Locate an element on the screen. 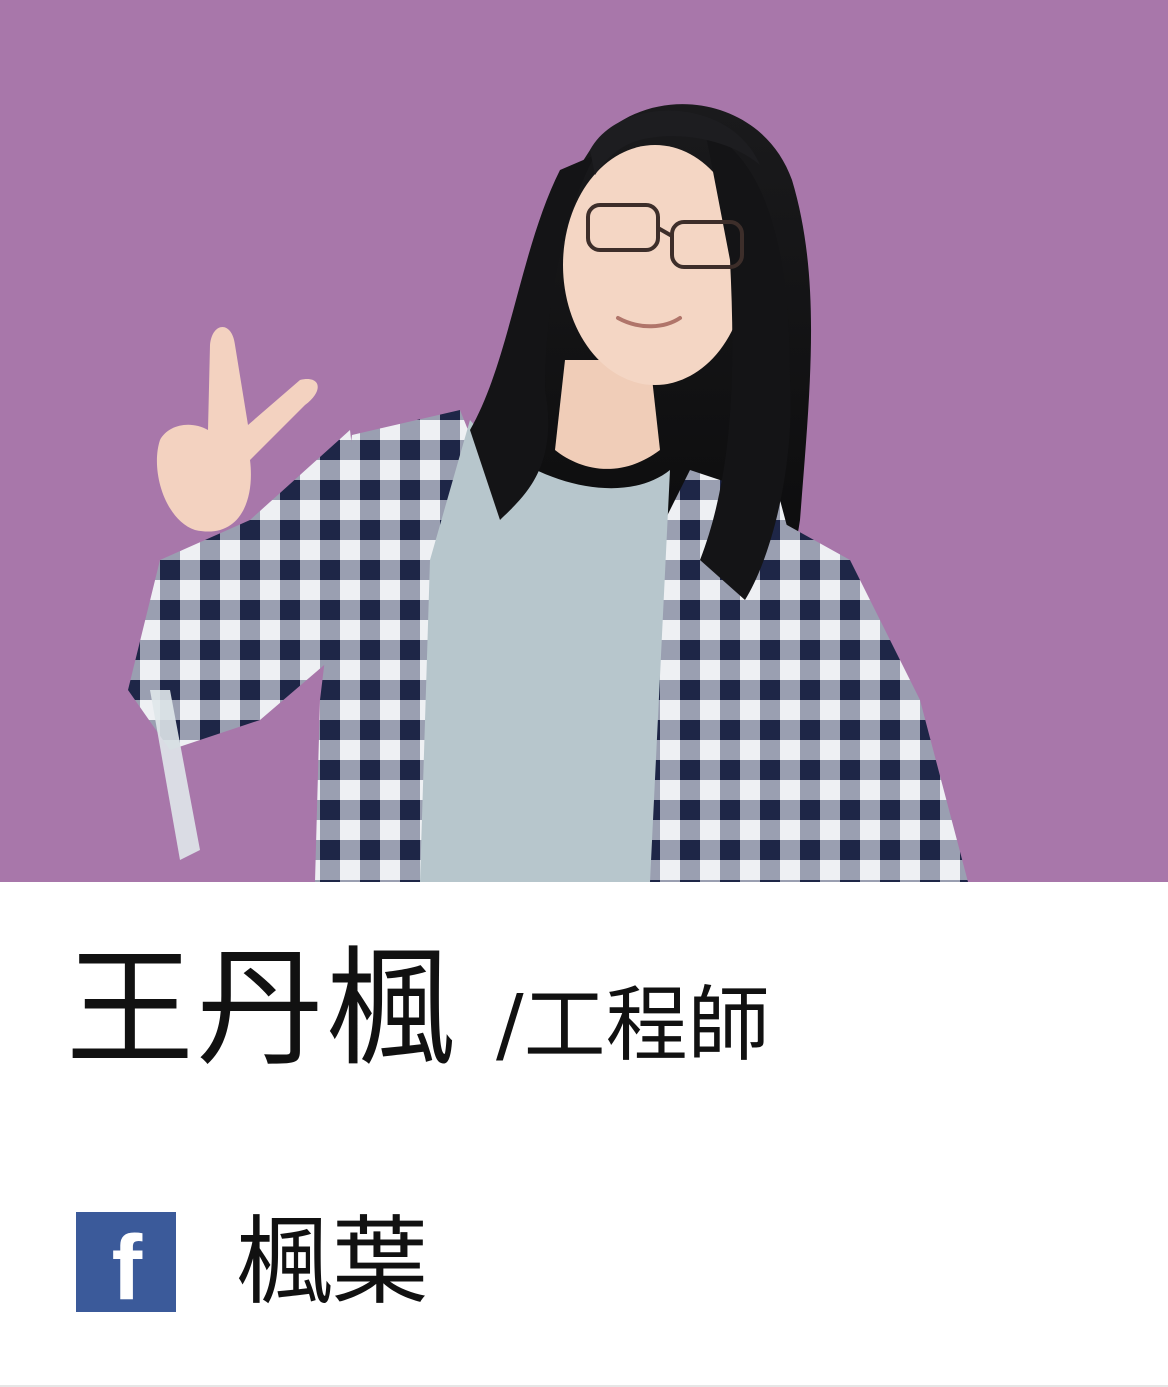 The width and height of the screenshot is (1168, 1387). facebook-icon: f is located at coordinates (126, 1262).